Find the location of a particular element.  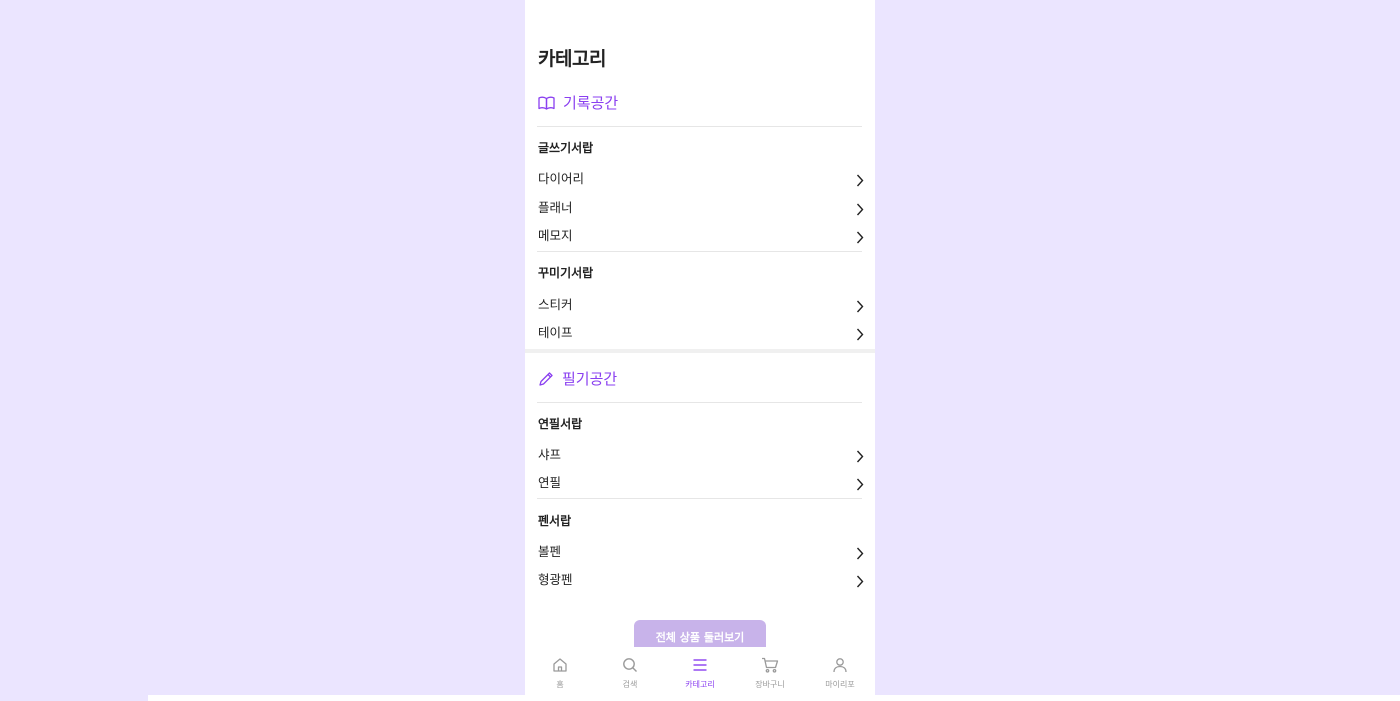

category-item-pencil: 연필 is located at coordinates (701, 483).